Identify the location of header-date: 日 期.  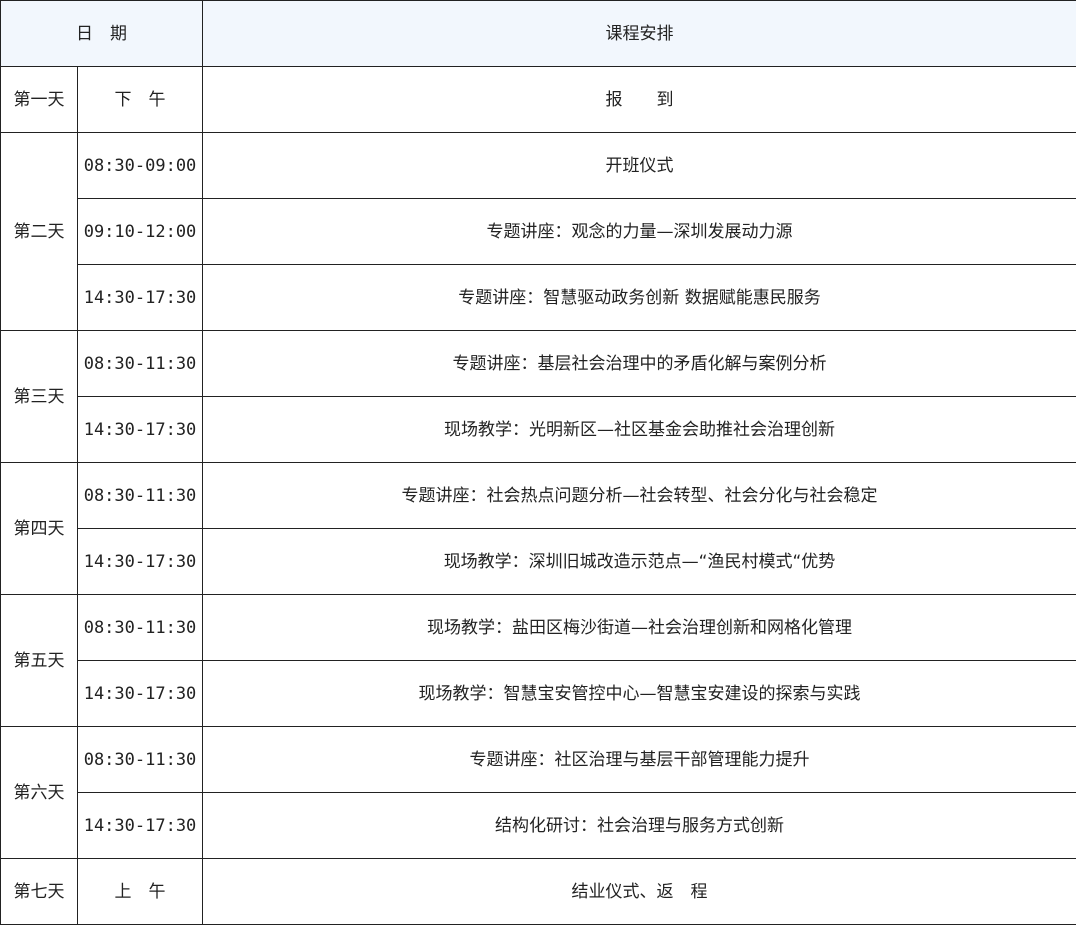
(101, 33).